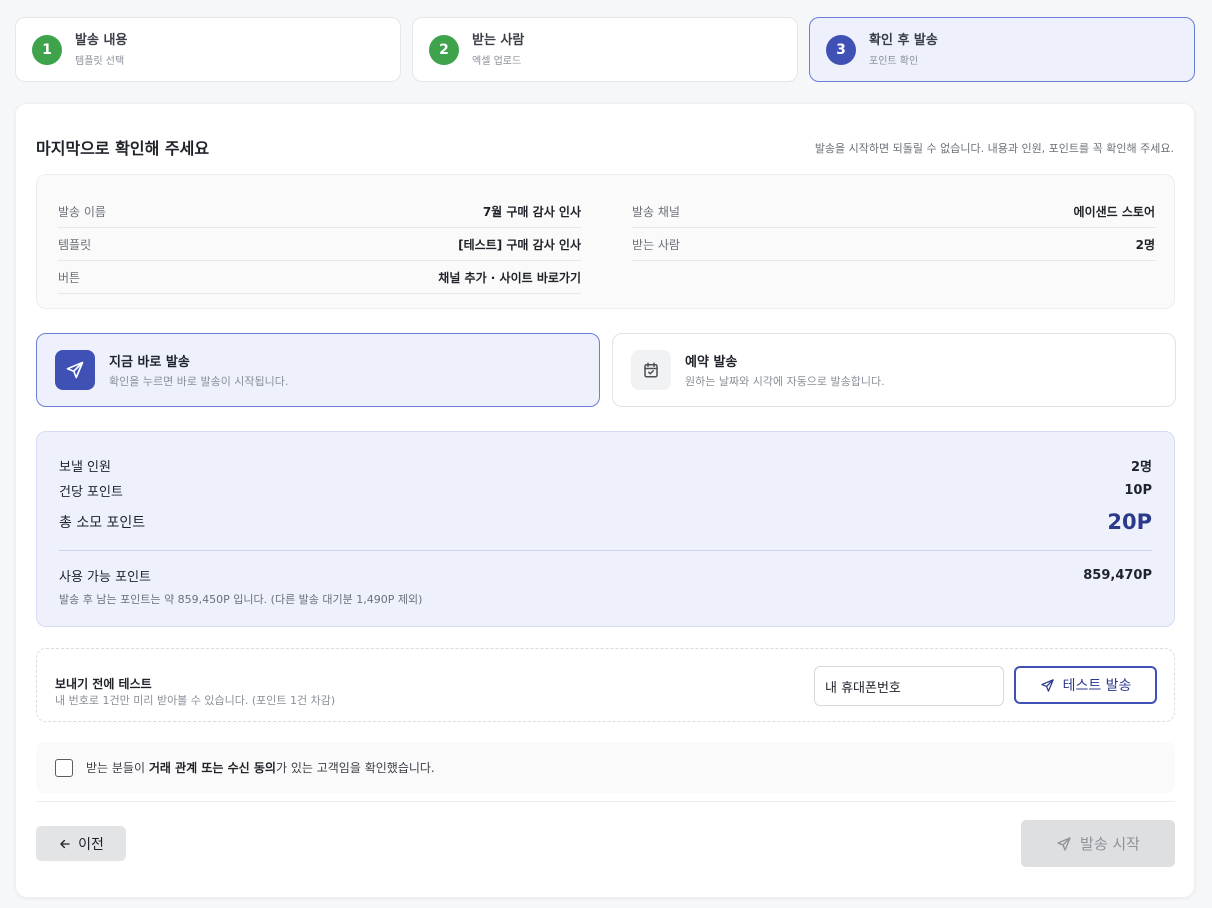 Image resolution: width=1212 pixels, height=908 pixels. Describe the element at coordinates (195, 700) in the screenshot. I see `test-desc: 내 번호로 1건만 미리 받아볼 수 있습니다. (포인트 1건 차감)` at that location.